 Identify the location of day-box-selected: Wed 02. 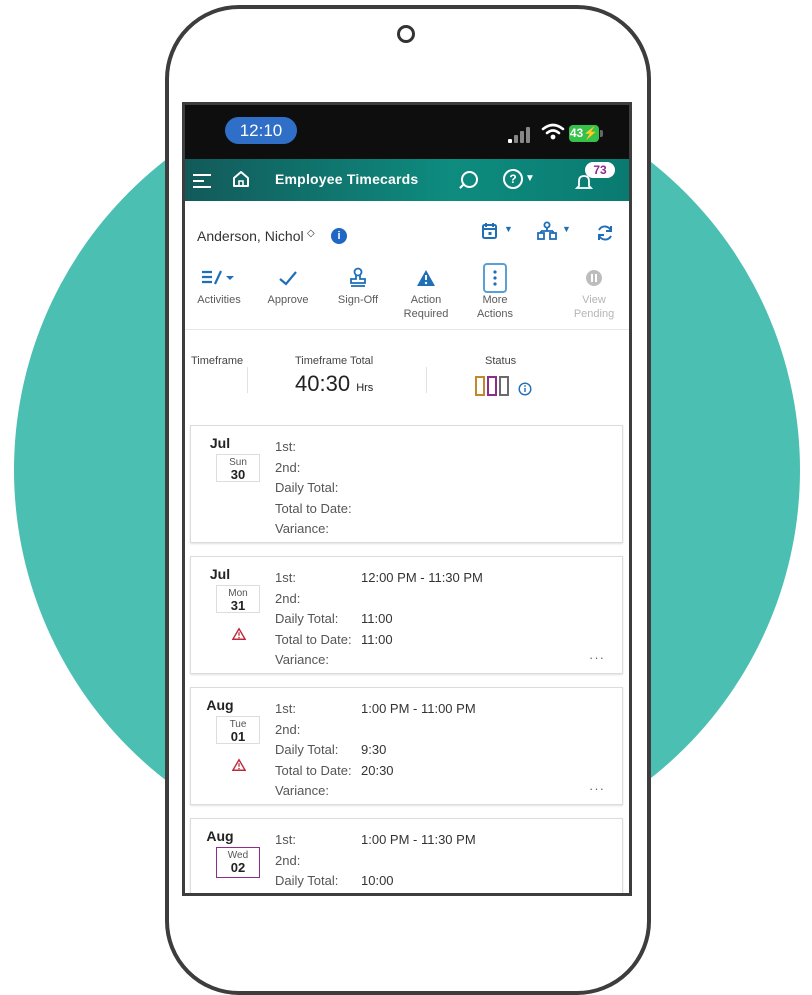
(238, 862).